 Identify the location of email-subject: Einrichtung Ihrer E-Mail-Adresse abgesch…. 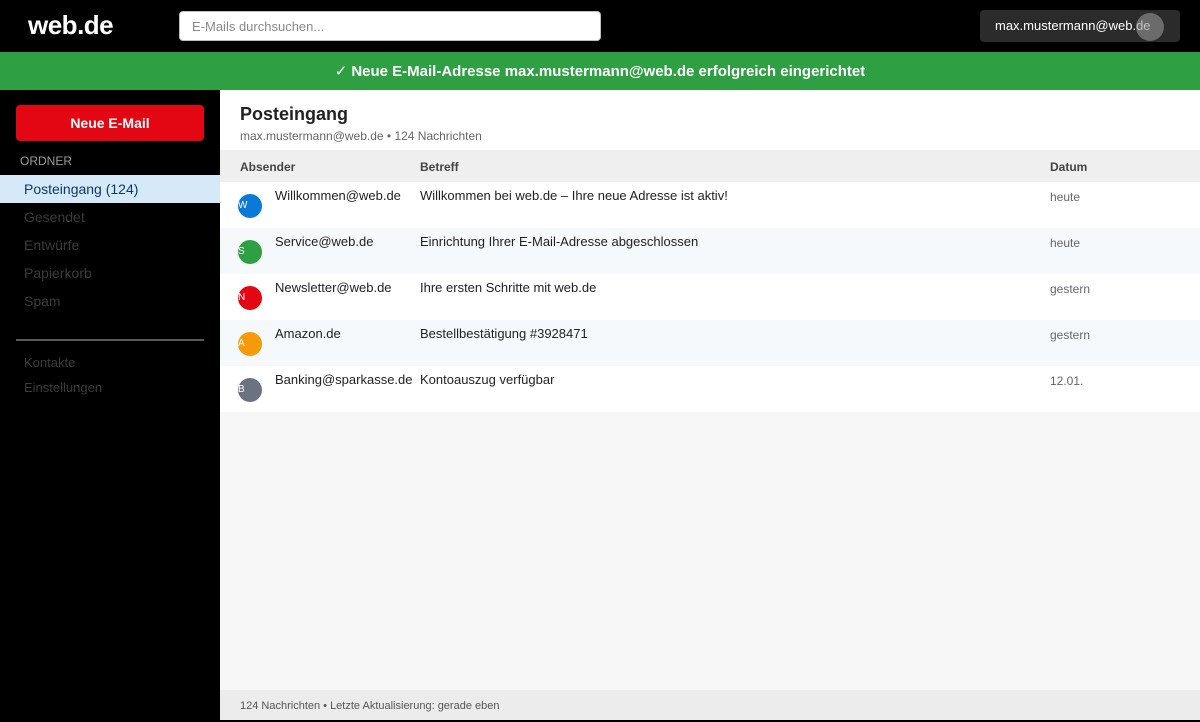
(559, 241).